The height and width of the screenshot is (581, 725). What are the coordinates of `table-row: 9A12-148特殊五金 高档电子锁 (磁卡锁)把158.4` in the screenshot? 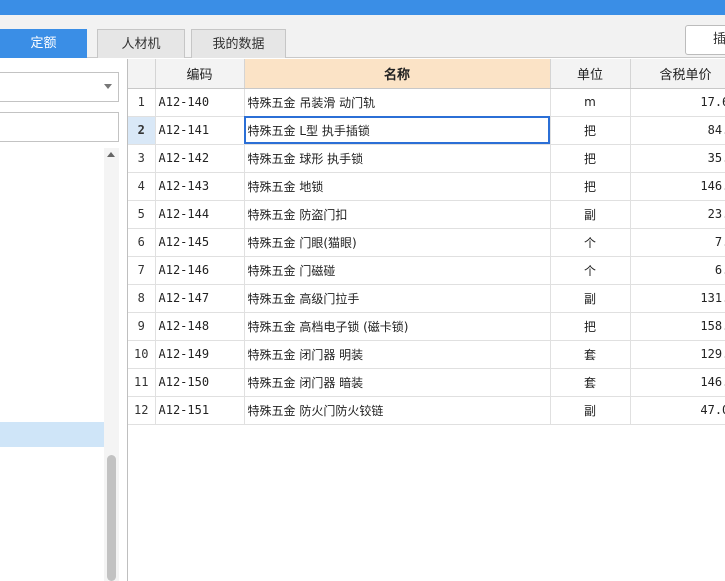 It's located at (426, 326).